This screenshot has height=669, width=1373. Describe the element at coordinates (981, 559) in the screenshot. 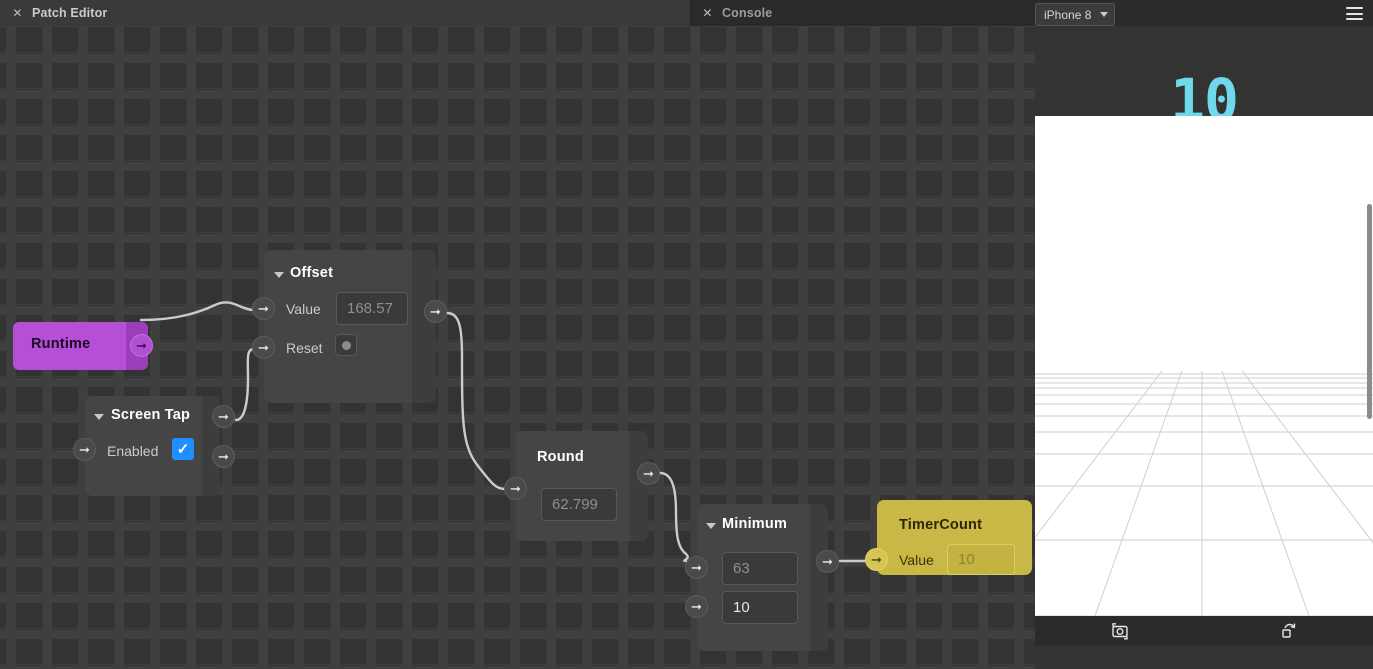

I see `timercount-value-field: 10` at that location.